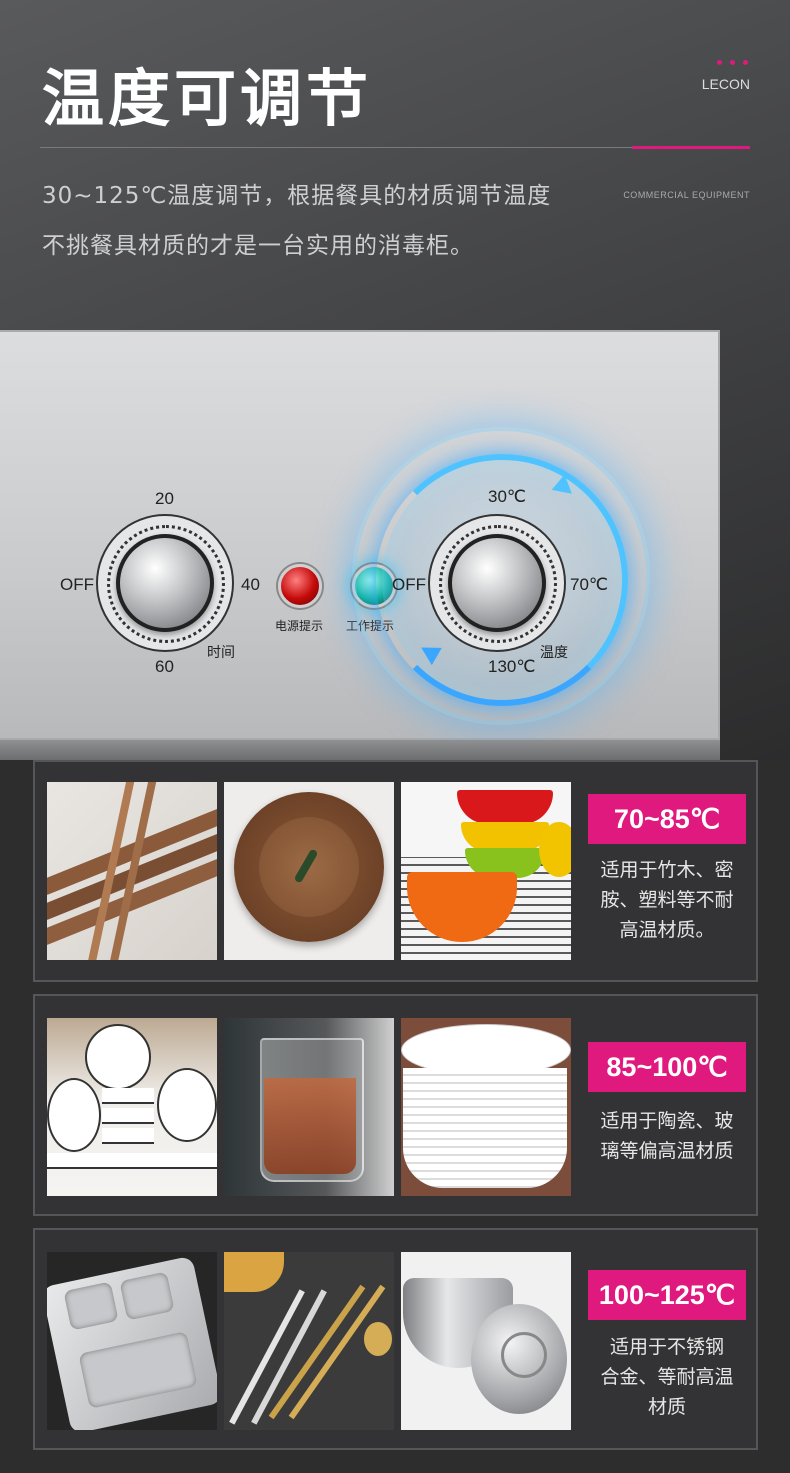 The height and width of the screenshot is (1473, 790). Describe the element at coordinates (395, 1339) in the screenshot. I see `material-section-3: 100~125℃ 适用于不锈钢 合金、等耐高温 材质` at that location.